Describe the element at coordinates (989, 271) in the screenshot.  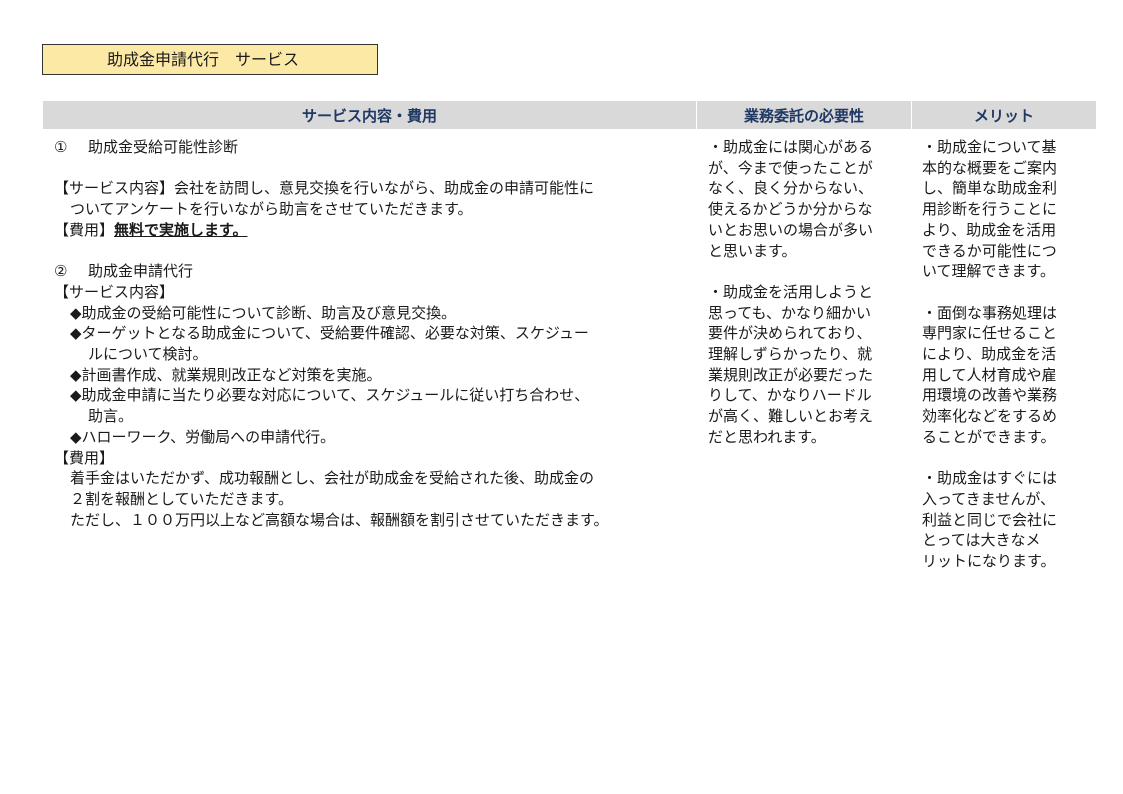
I see `merit-line: いて理解できます。` at that location.